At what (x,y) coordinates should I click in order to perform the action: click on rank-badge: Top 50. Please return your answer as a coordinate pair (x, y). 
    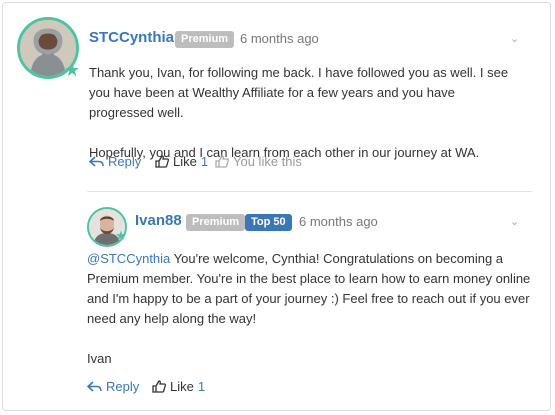
    Looking at the image, I should click on (268, 222).